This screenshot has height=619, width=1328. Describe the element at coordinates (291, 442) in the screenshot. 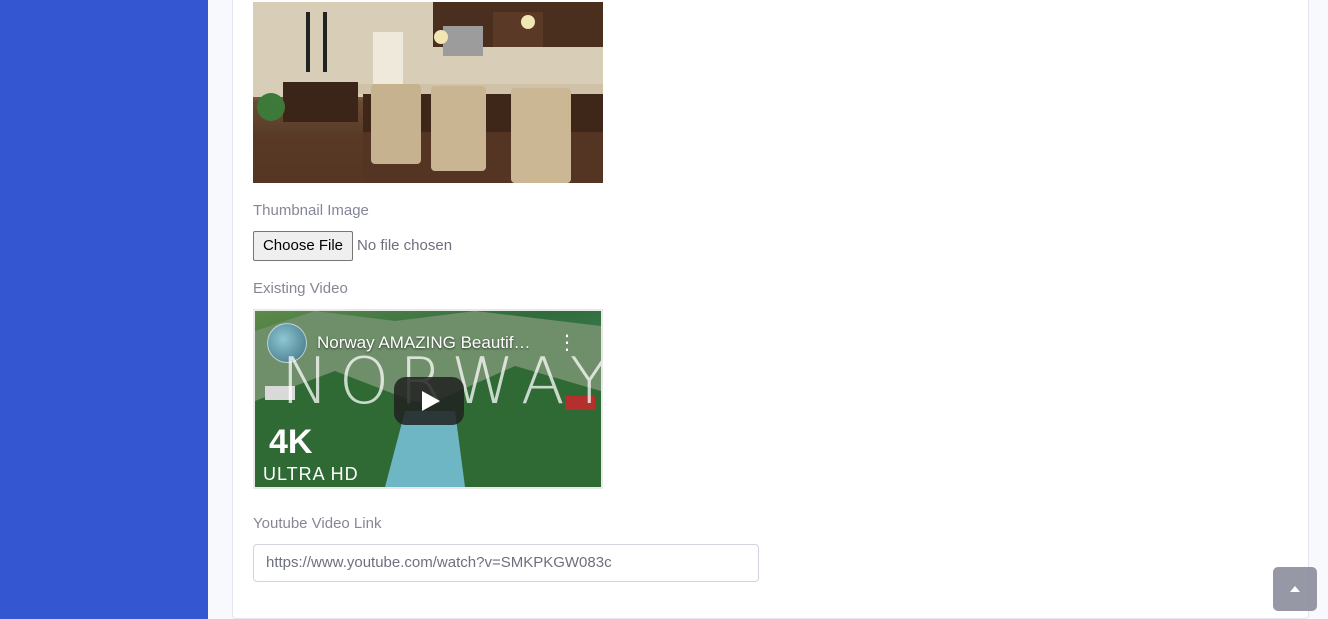

I see `video-badge-4k: 4K` at that location.